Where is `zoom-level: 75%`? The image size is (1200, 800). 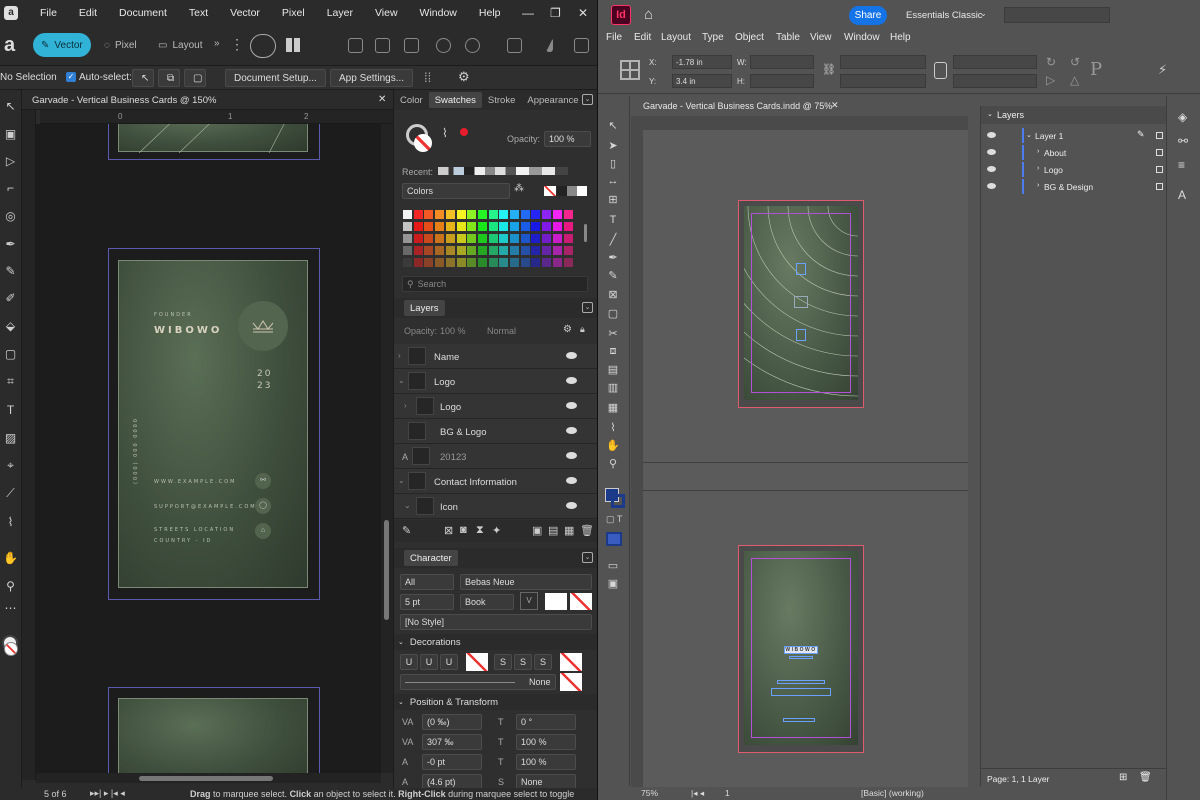
zoom-level: 75% is located at coordinates (649, 793).